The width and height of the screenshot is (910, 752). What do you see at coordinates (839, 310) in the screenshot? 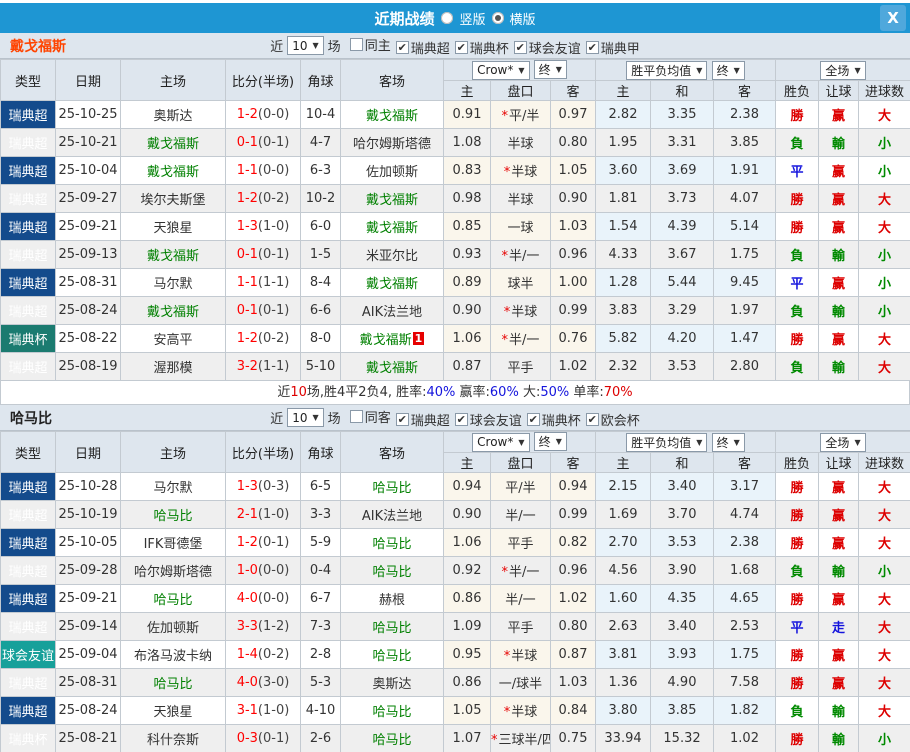
I see `result-handicap-cell: 輸` at bounding box center [839, 310].